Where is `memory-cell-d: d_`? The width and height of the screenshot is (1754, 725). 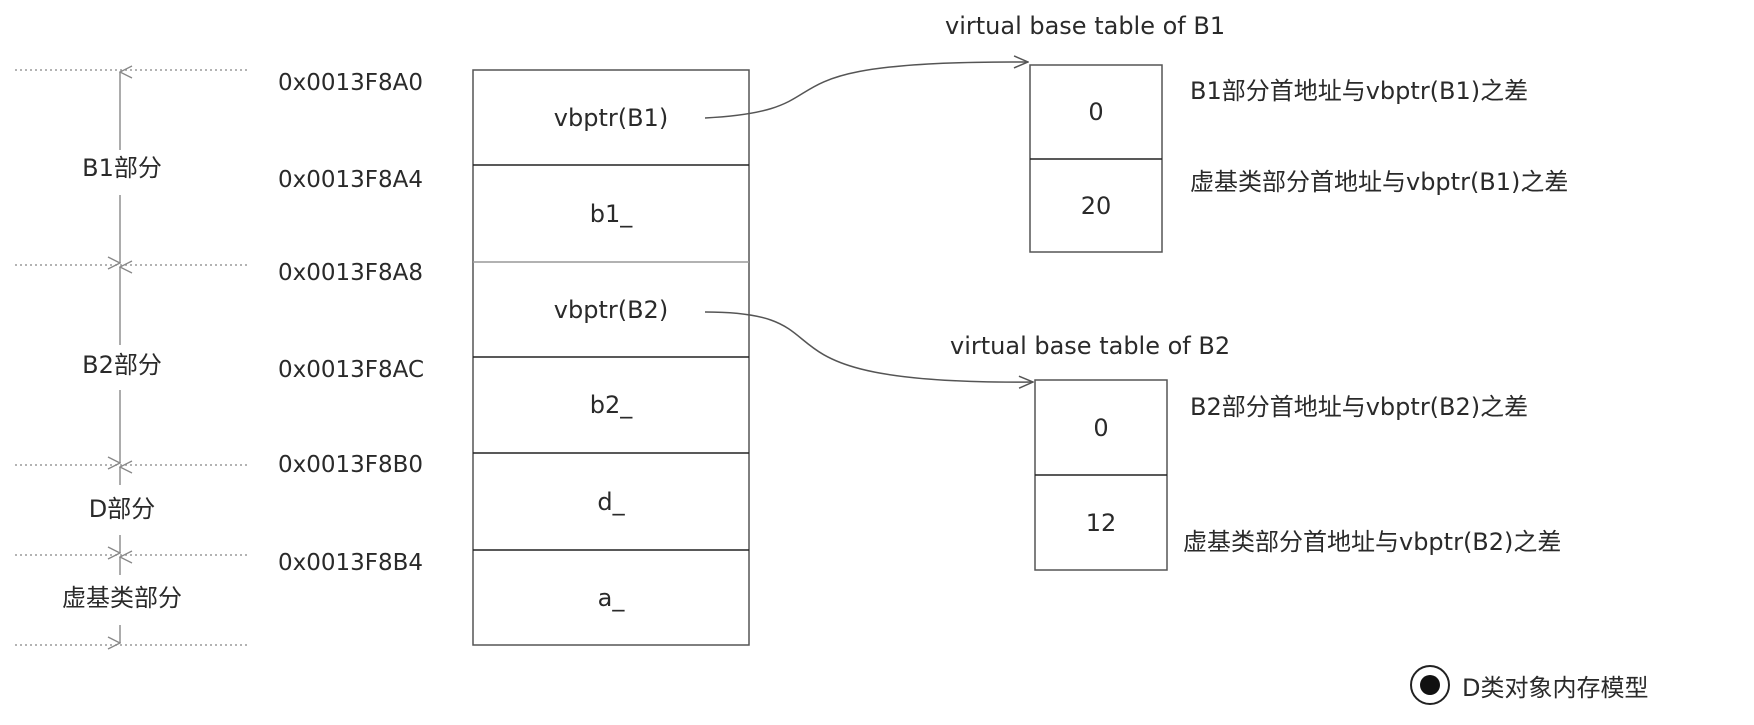 memory-cell-d: d_ is located at coordinates (611, 501).